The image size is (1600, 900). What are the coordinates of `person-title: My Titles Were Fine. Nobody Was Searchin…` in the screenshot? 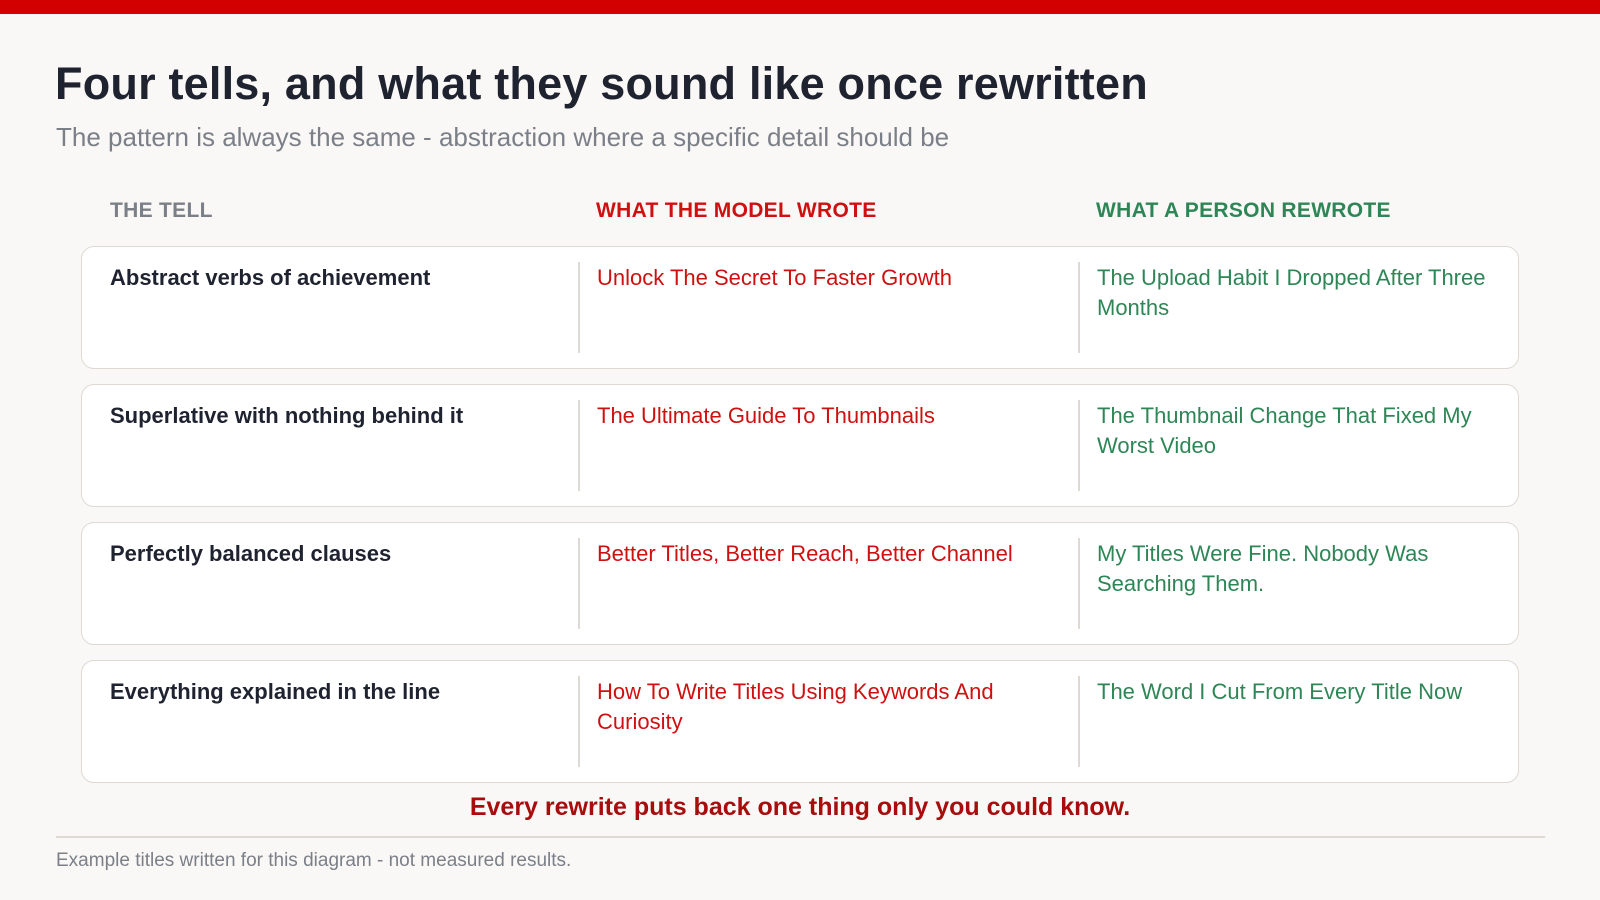 It's located at (1263, 568).